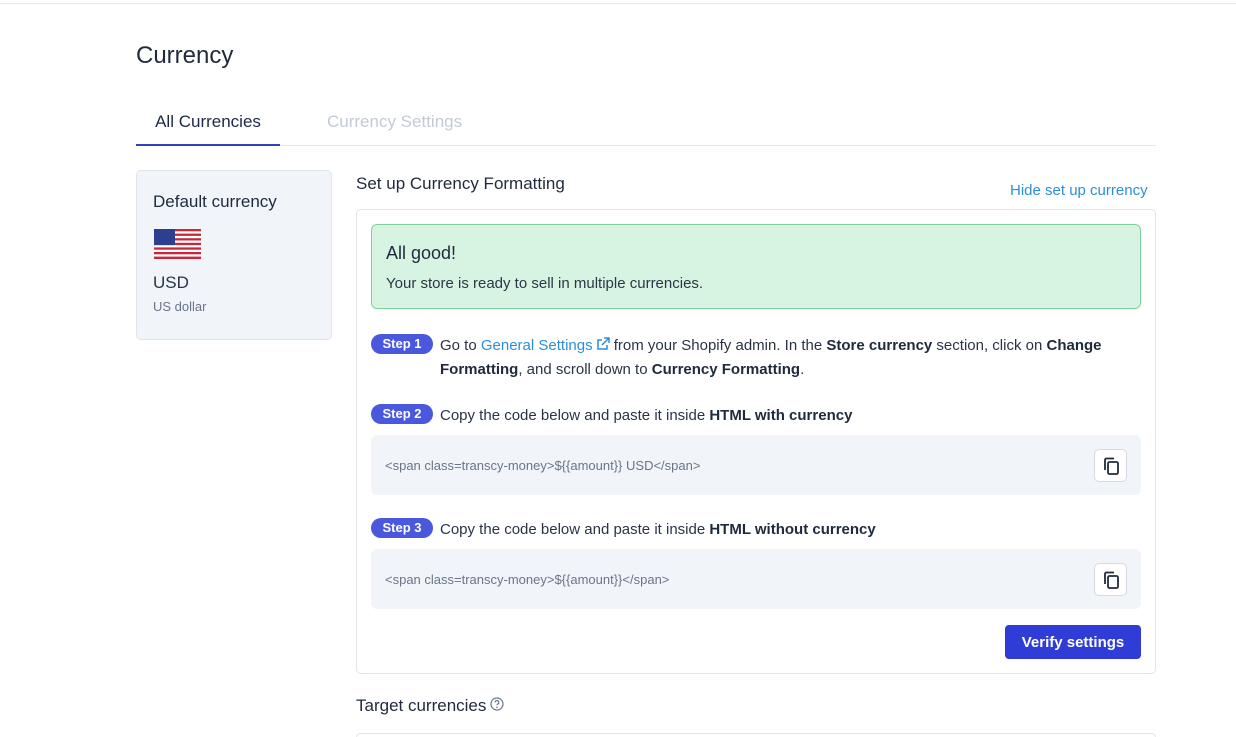  Describe the element at coordinates (185, 55) in the screenshot. I see `page-title: Currency` at that location.